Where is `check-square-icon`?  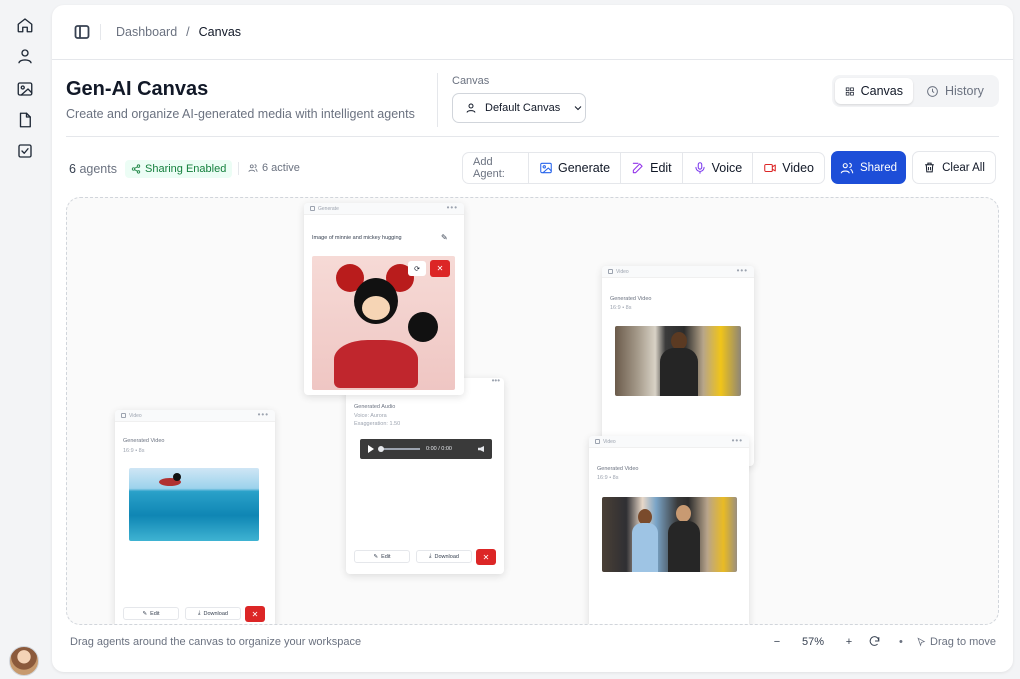
check-square-icon is located at coordinates (25, 151).